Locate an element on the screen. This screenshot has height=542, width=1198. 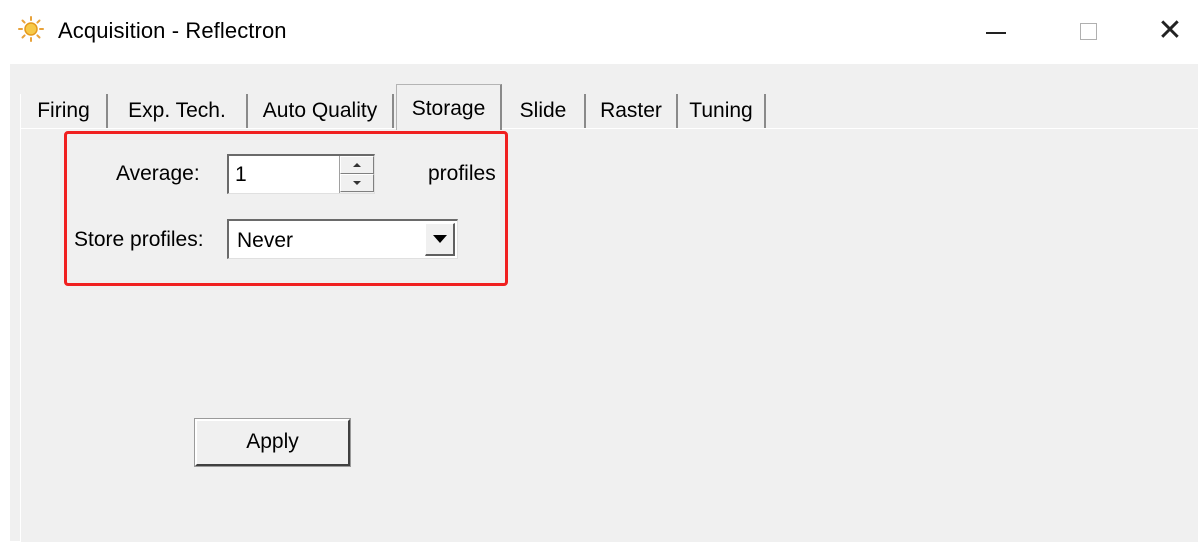
tab-label: Exp. Tech. is located at coordinates (177, 110).